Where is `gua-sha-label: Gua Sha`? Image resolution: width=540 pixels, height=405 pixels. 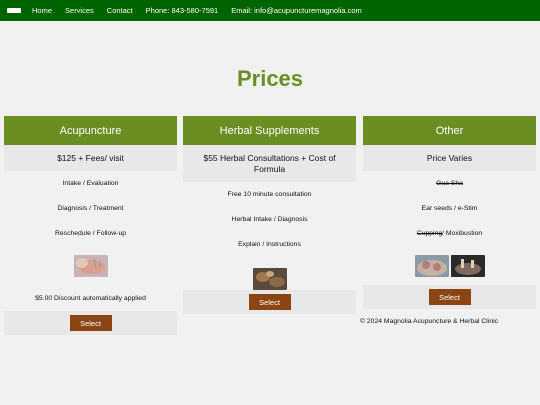
gua-sha-label: Gua Sha is located at coordinates (449, 183).